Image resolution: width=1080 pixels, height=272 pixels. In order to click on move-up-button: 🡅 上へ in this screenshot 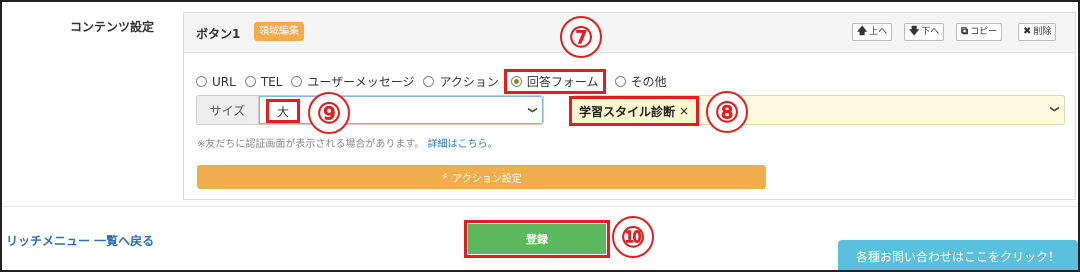, I will do `click(872, 32)`.